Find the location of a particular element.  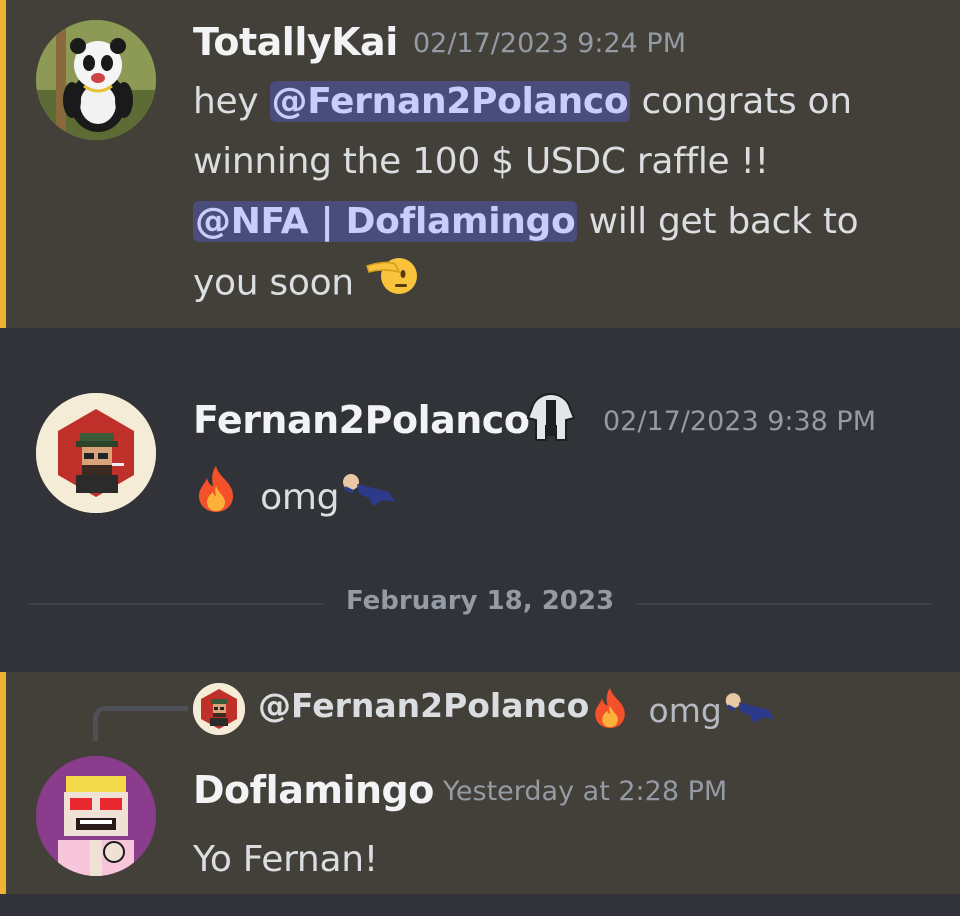

panda-avatar-icon is located at coordinates (96, 80).